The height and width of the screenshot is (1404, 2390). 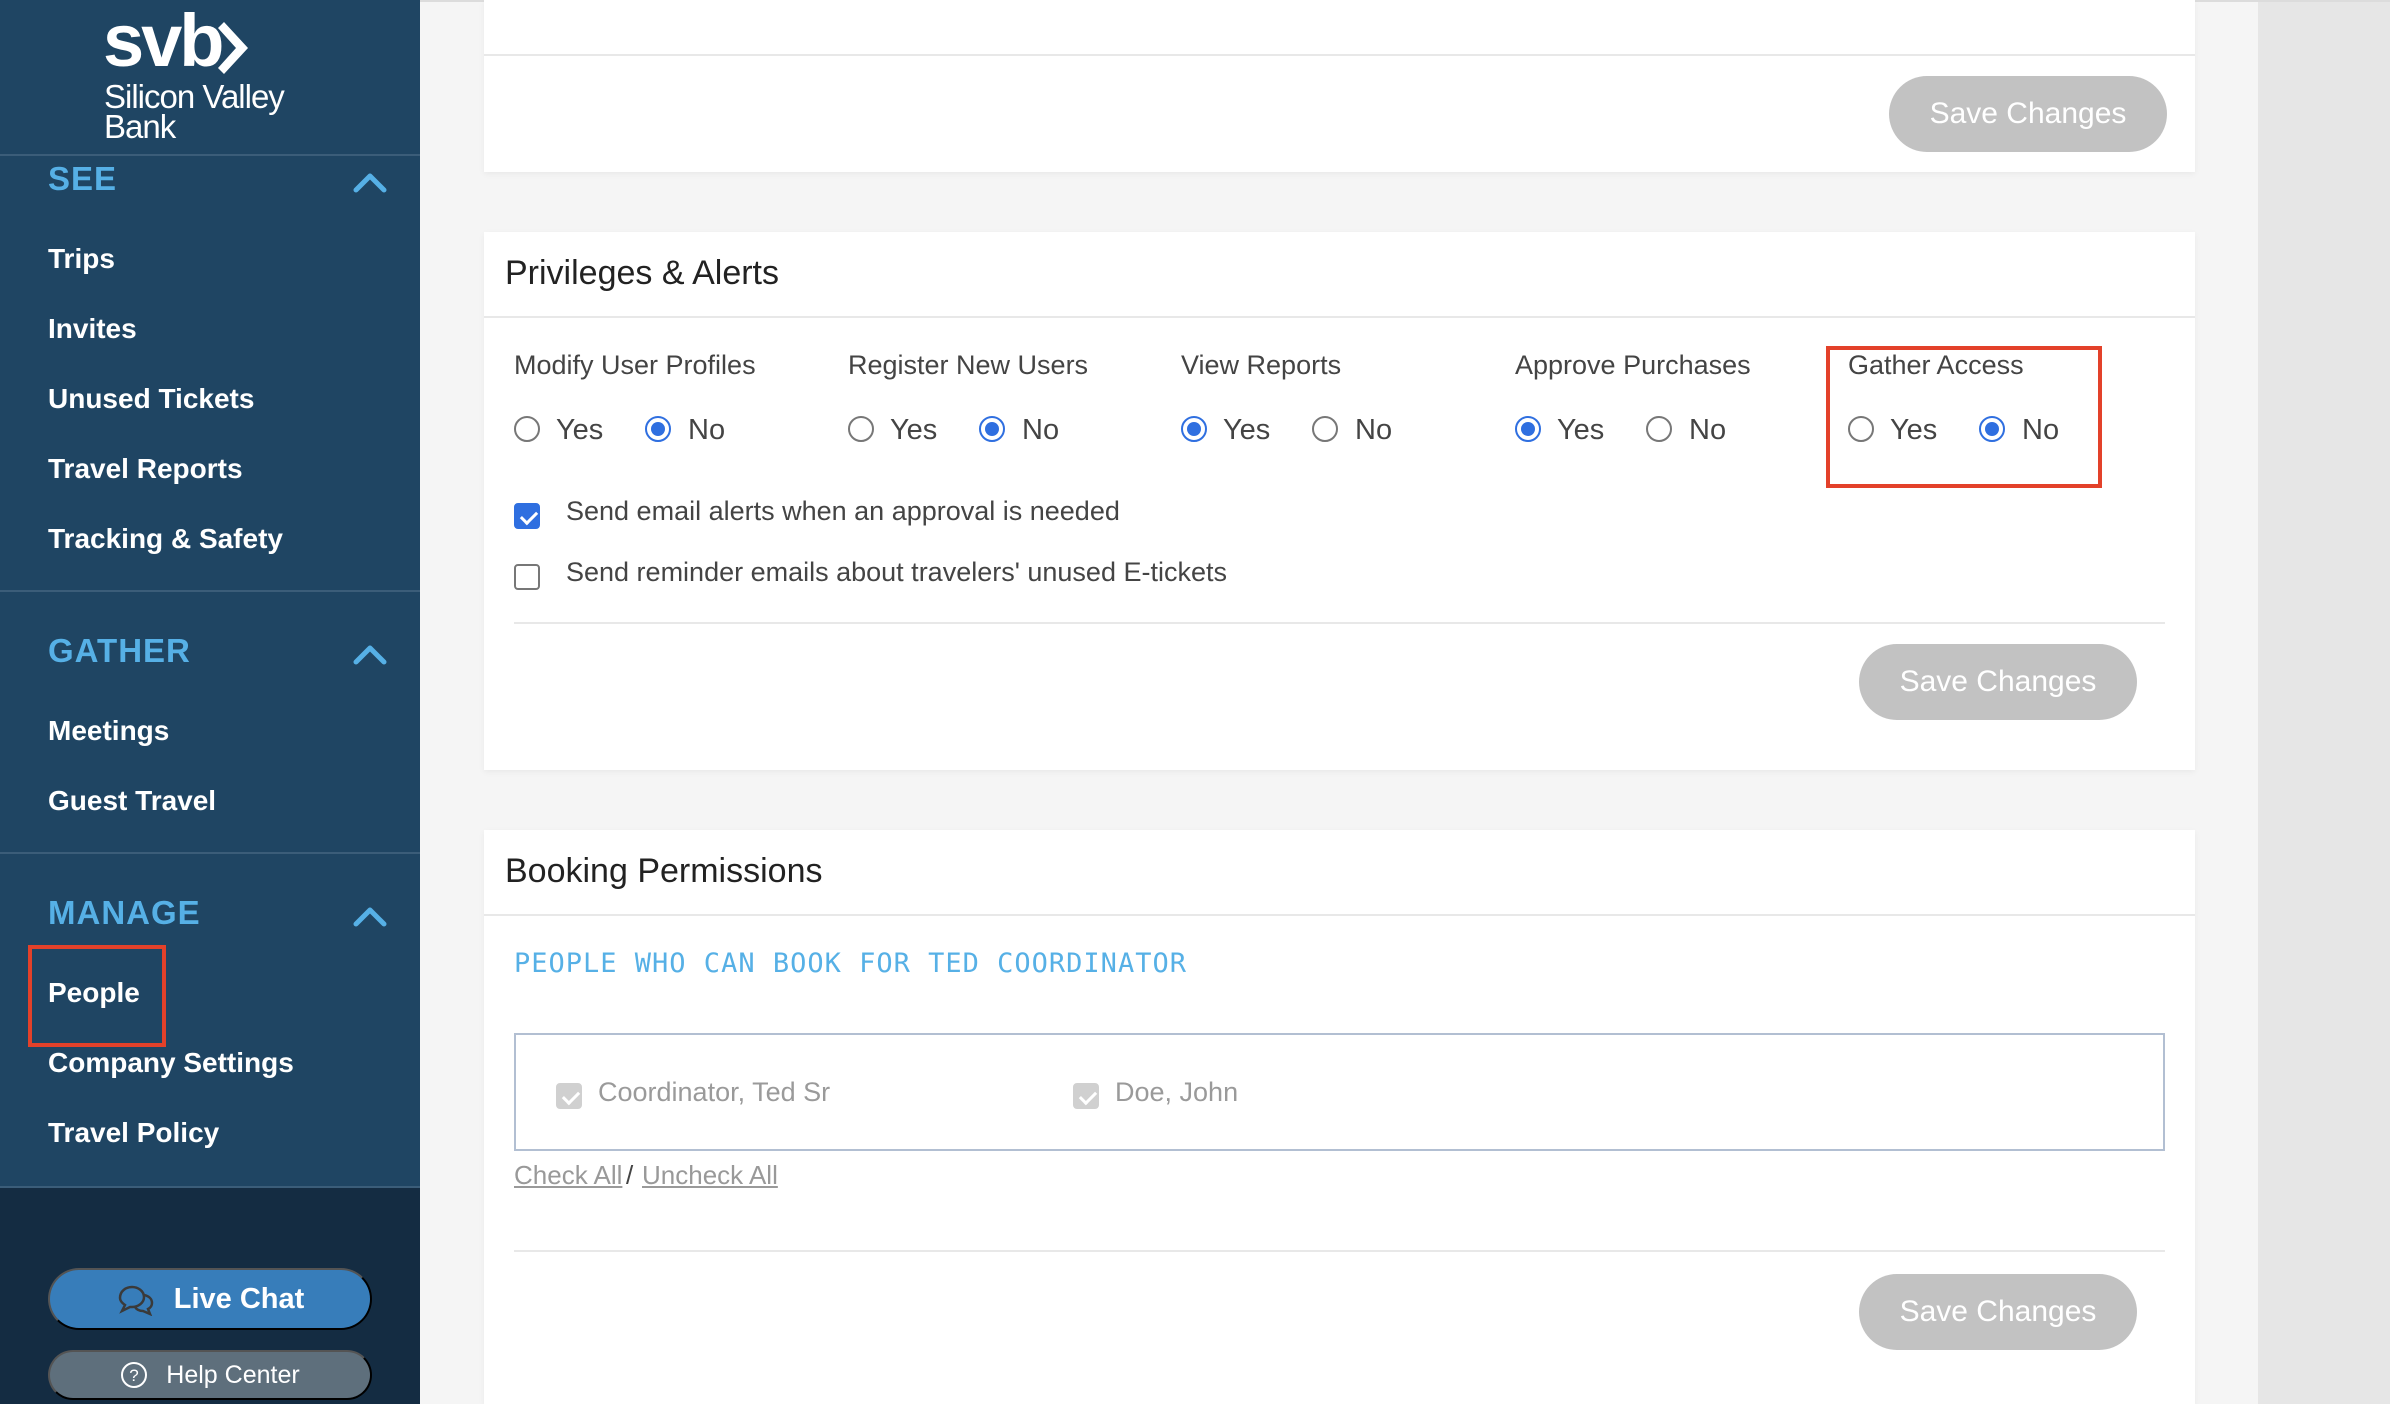 I want to click on live-chat-button: Live Chat, so click(x=210, y=1299).